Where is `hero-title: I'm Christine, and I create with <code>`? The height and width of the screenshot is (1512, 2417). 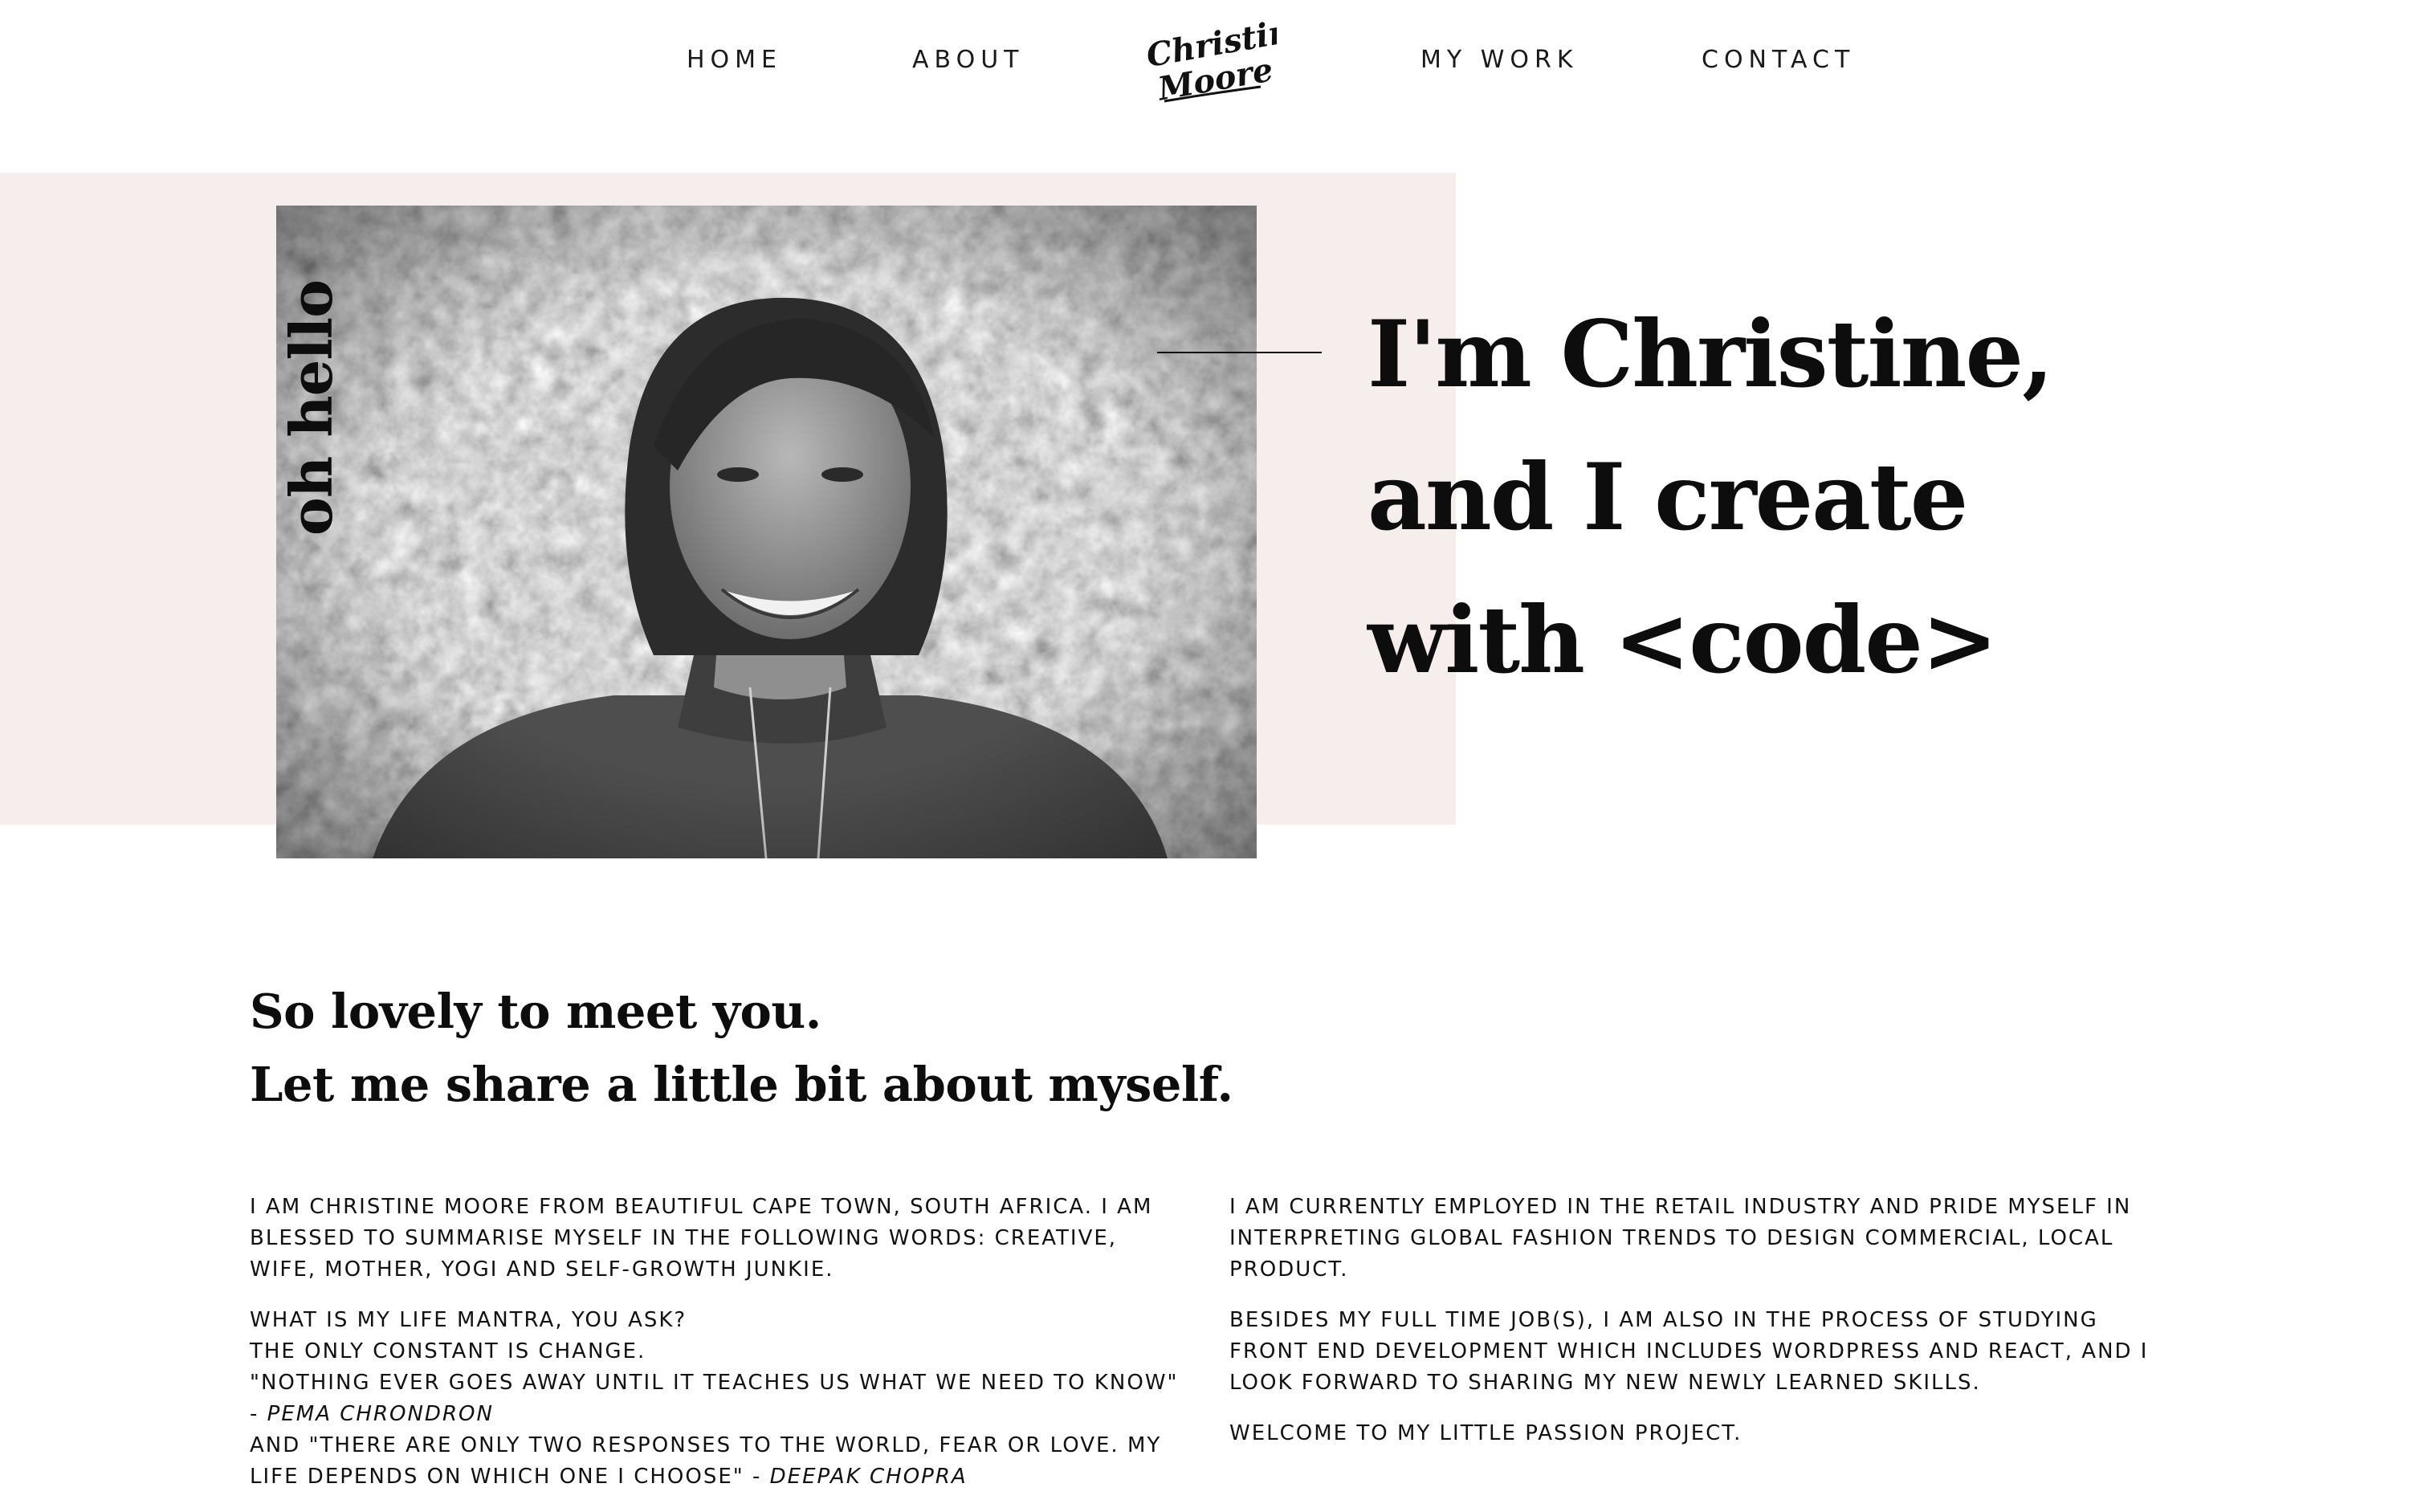 hero-title: I'm Christine, and I create with <code> is located at coordinates (1710, 497).